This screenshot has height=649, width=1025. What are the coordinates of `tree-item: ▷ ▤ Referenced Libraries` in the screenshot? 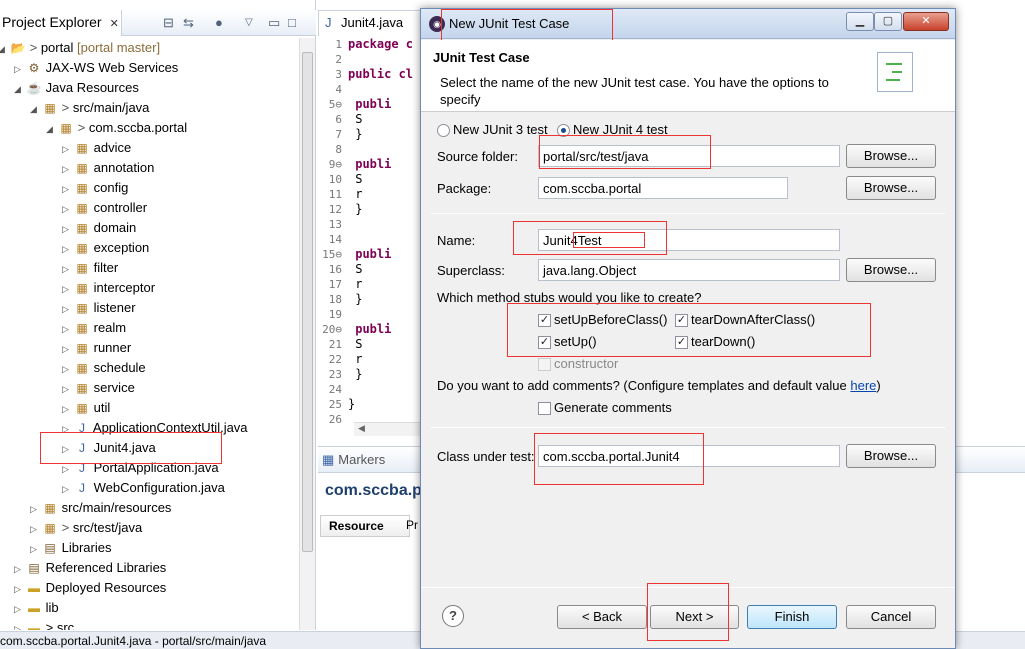 It's located at (90, 568).